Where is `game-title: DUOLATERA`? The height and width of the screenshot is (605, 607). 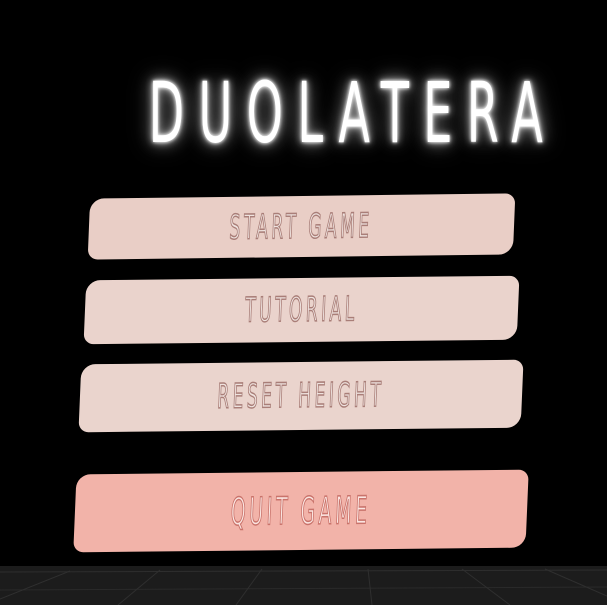 game-title: DUOLATERA is located at coordinates (353, 113).